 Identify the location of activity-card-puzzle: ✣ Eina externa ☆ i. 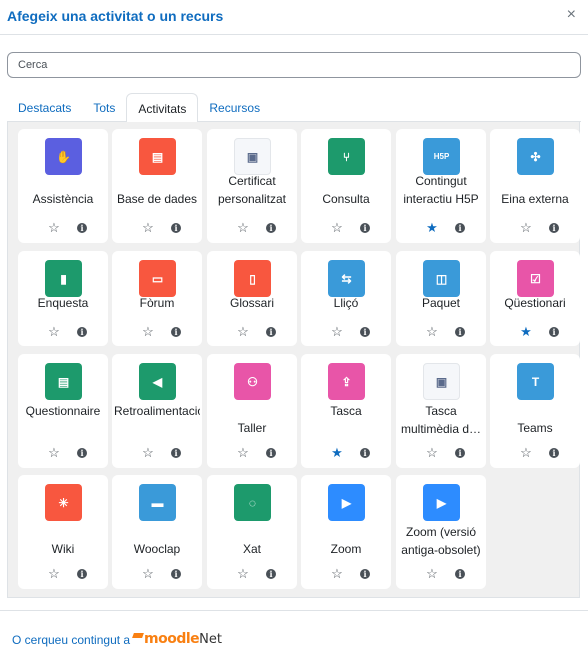
(535, 186).